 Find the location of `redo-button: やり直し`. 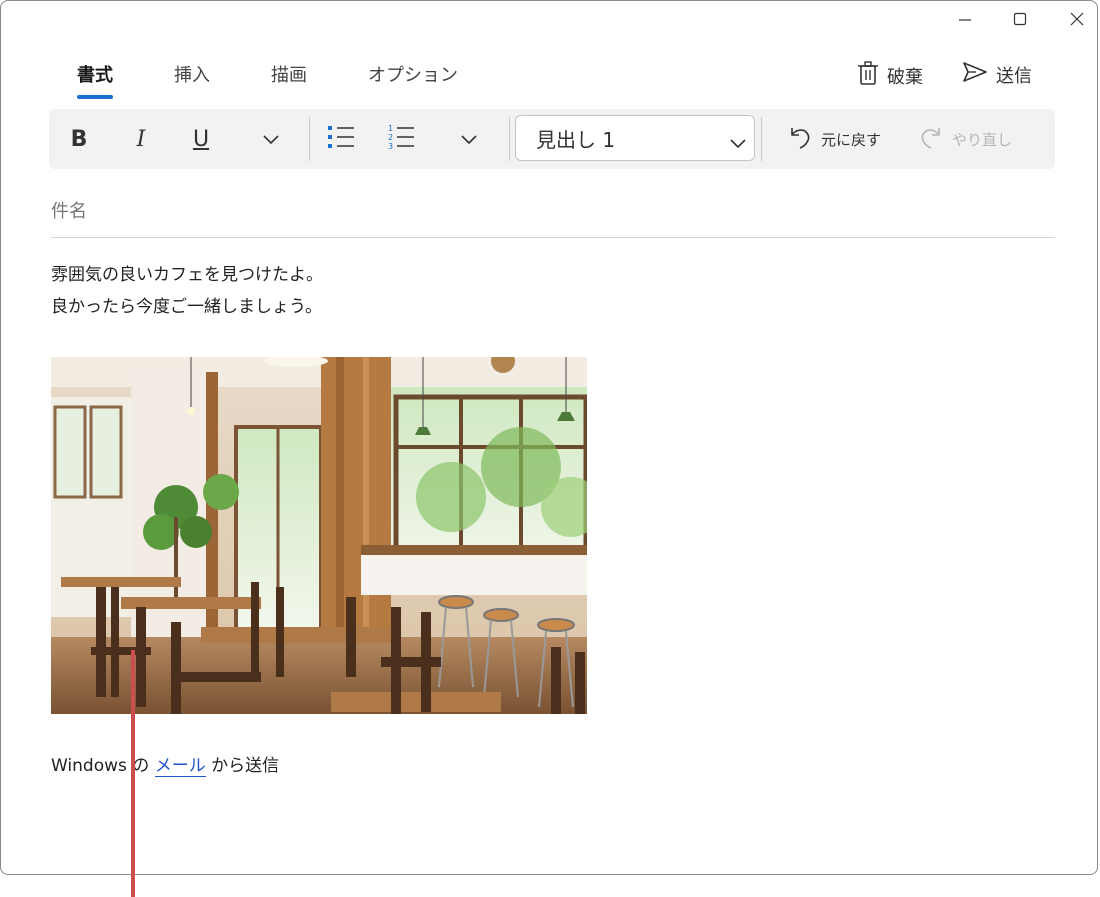

redo-button: やり直し is located at coordinates (965, 139).